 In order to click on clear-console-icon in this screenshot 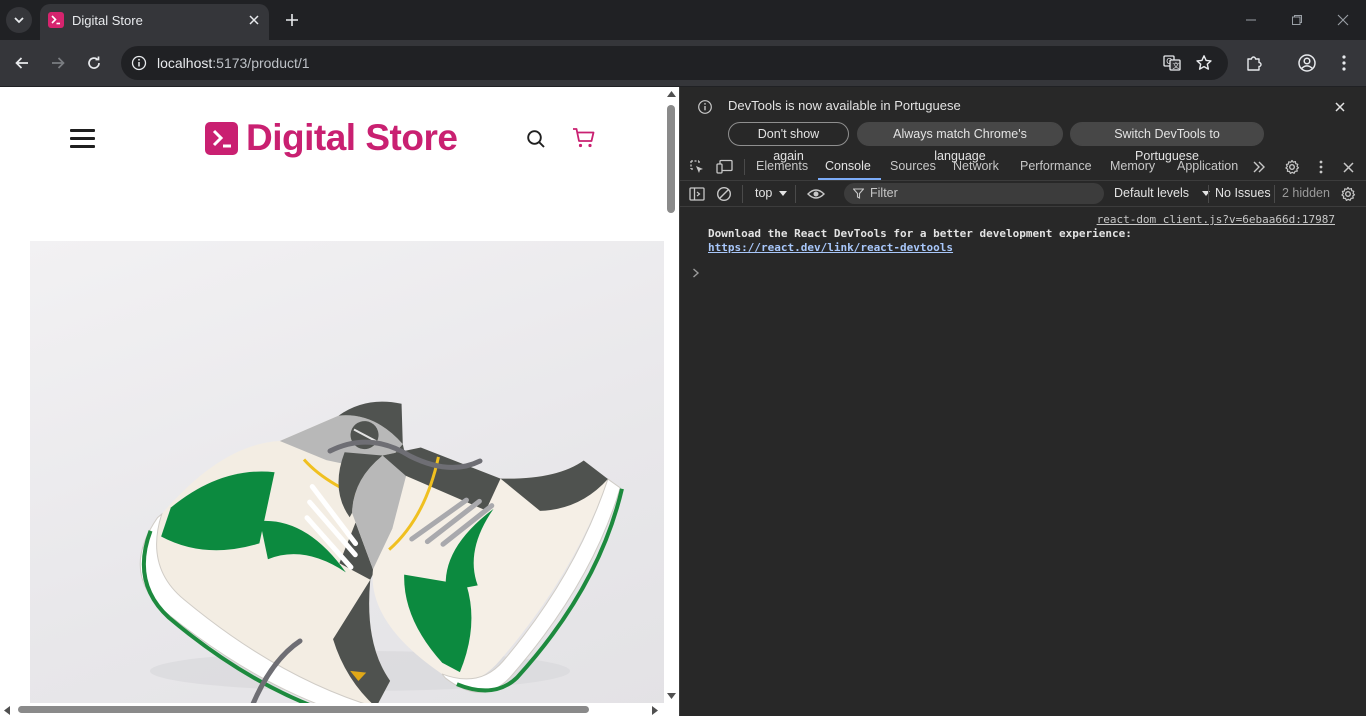, I will do `click(724, 194)`.